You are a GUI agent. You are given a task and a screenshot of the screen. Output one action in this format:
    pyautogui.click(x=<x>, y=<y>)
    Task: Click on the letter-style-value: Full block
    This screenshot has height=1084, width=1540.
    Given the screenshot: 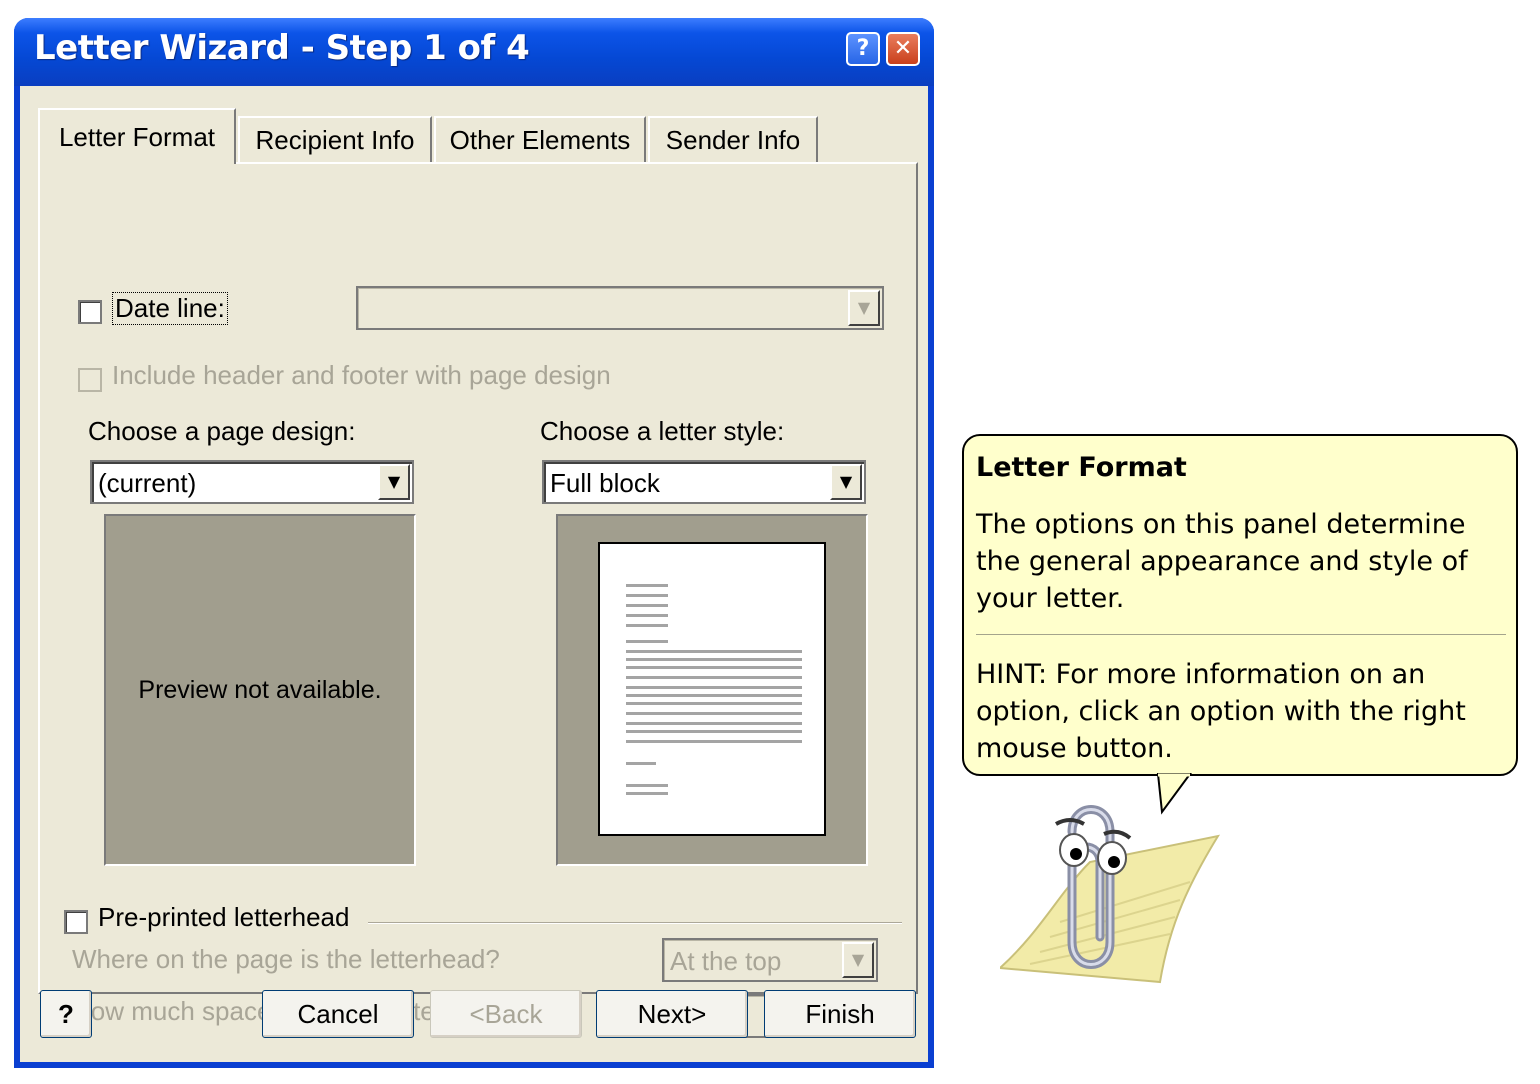 What is the action you would take?
    pyautogui.click(x=605, y=483)
    